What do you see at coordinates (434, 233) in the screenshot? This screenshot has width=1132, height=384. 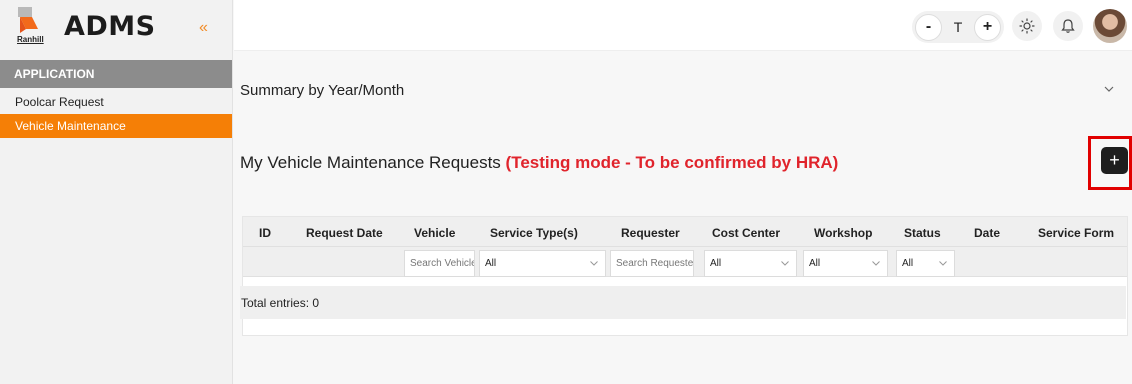 I see `column-header-vehicle: Vehicle` at bounding box center [434, 233].